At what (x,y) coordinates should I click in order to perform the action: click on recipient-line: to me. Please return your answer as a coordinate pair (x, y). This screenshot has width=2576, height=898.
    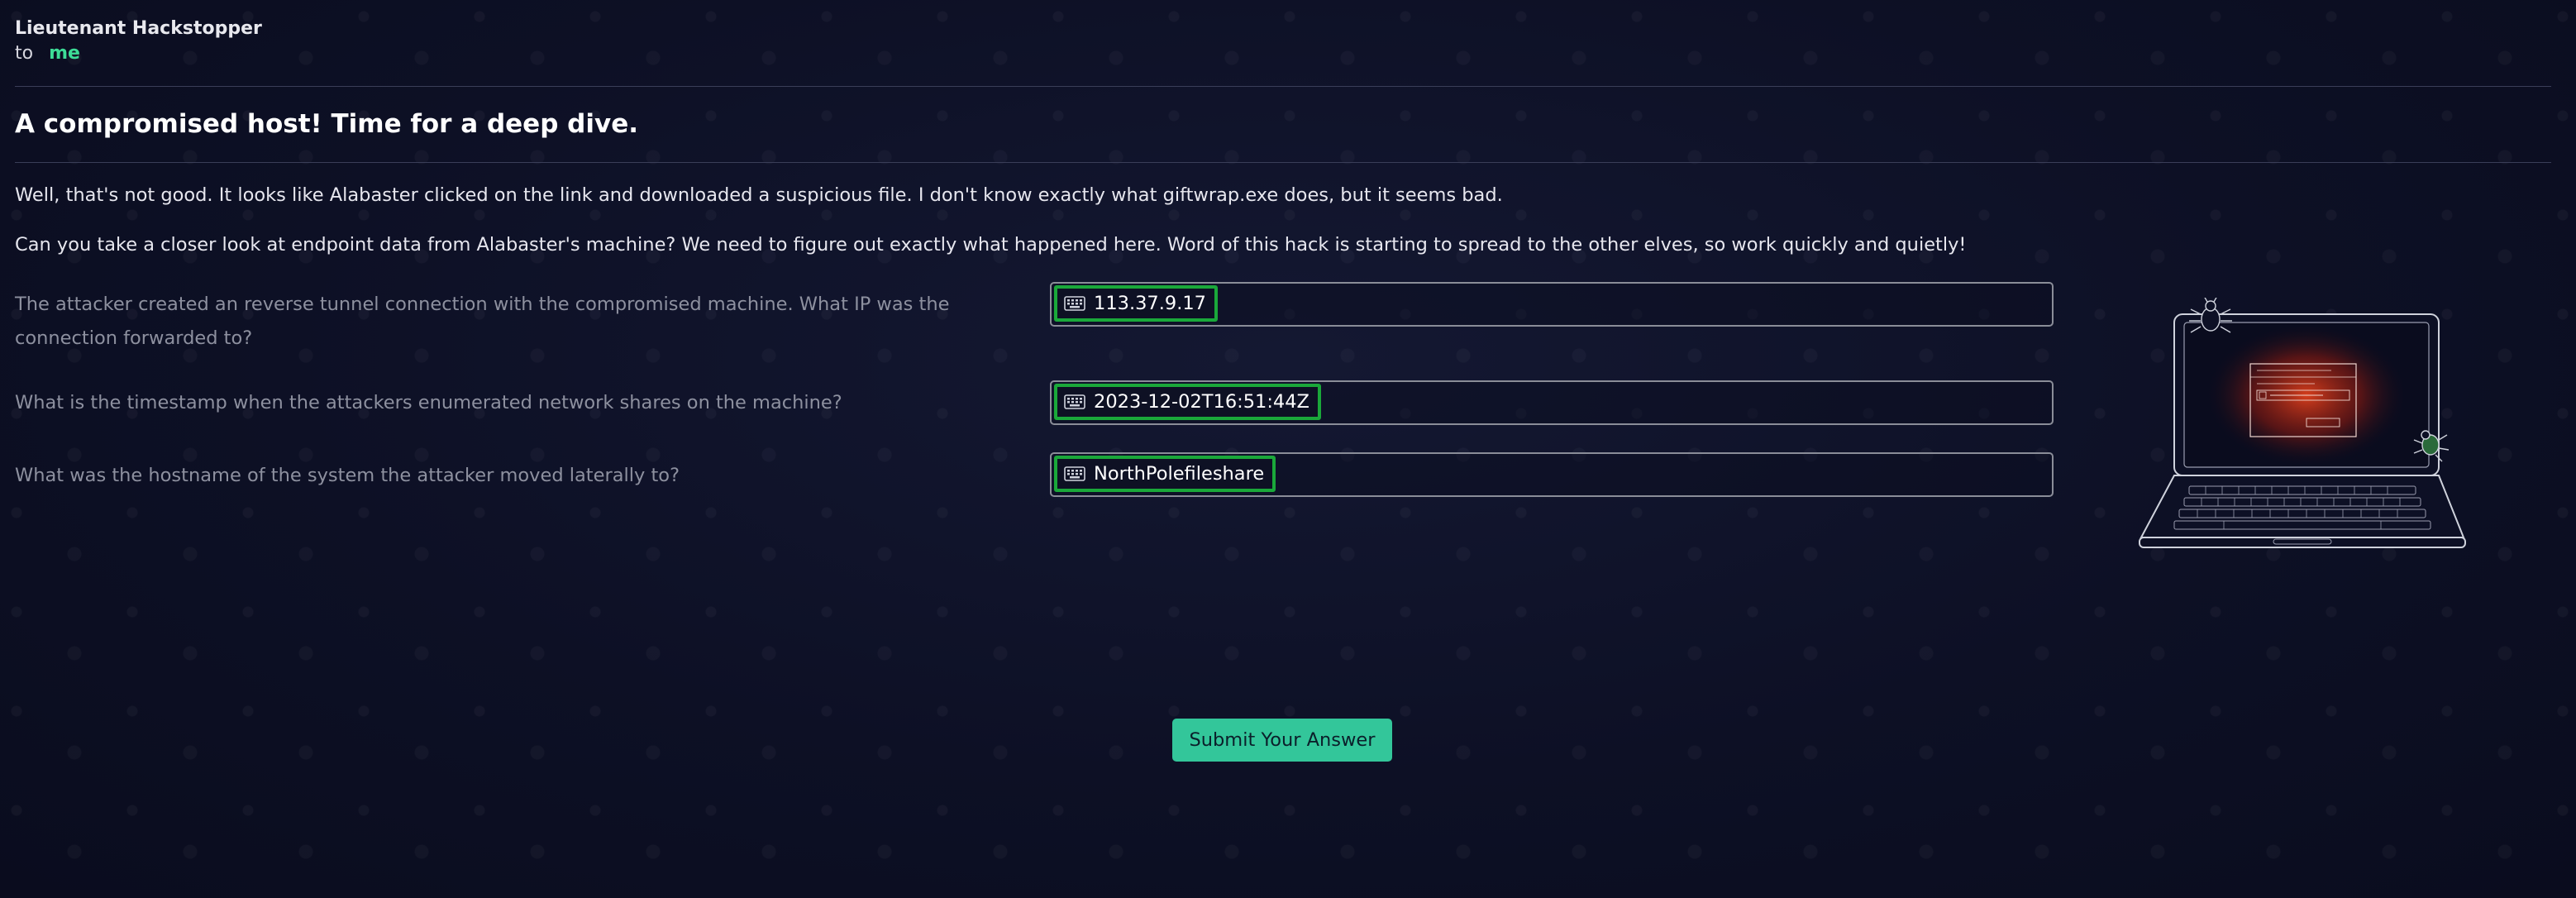
    Looking at the image, I should click on (47, 53).